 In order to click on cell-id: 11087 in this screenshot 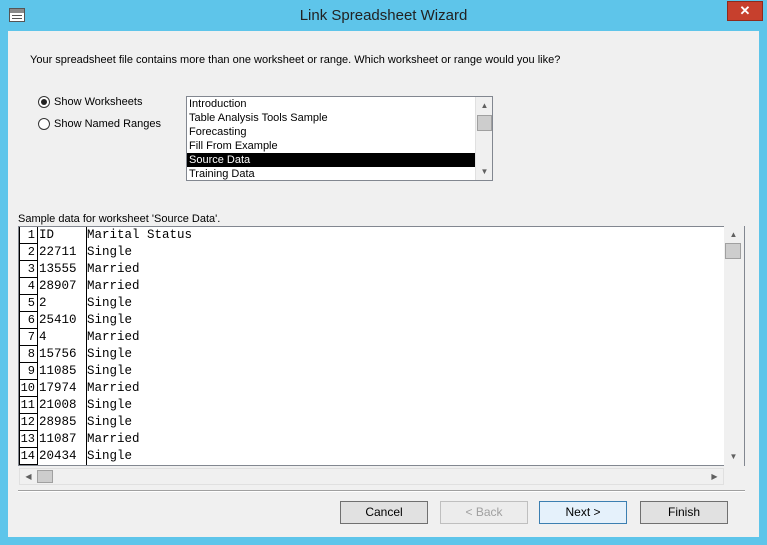, I will do `click(58, 439)`.